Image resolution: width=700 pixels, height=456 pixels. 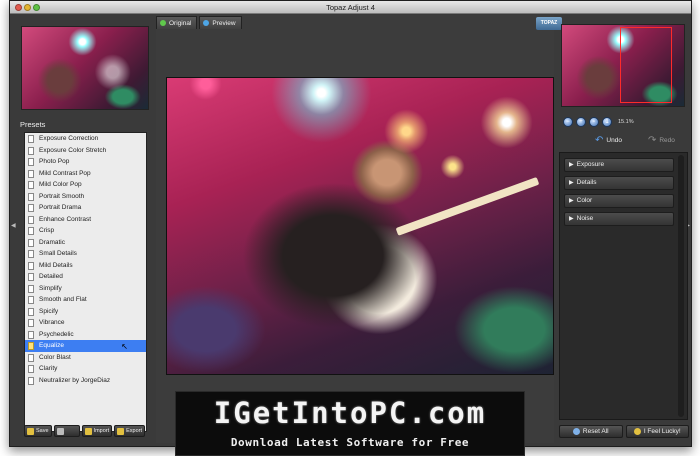 I want to click on preset-item: Portrait Drama, so click(x=85, y=208).